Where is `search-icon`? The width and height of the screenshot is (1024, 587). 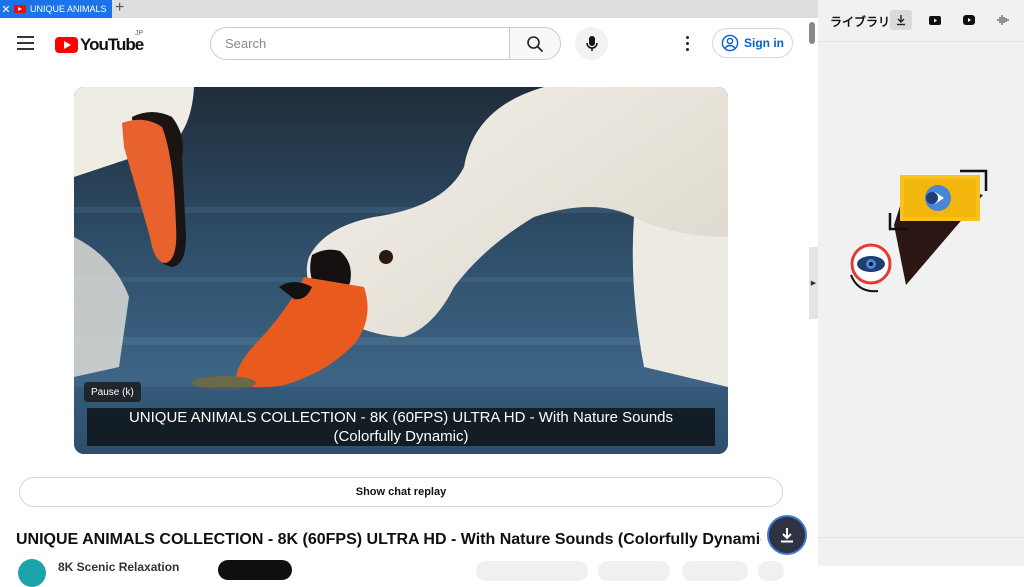
search-icon is located at coordinates (535, 43).